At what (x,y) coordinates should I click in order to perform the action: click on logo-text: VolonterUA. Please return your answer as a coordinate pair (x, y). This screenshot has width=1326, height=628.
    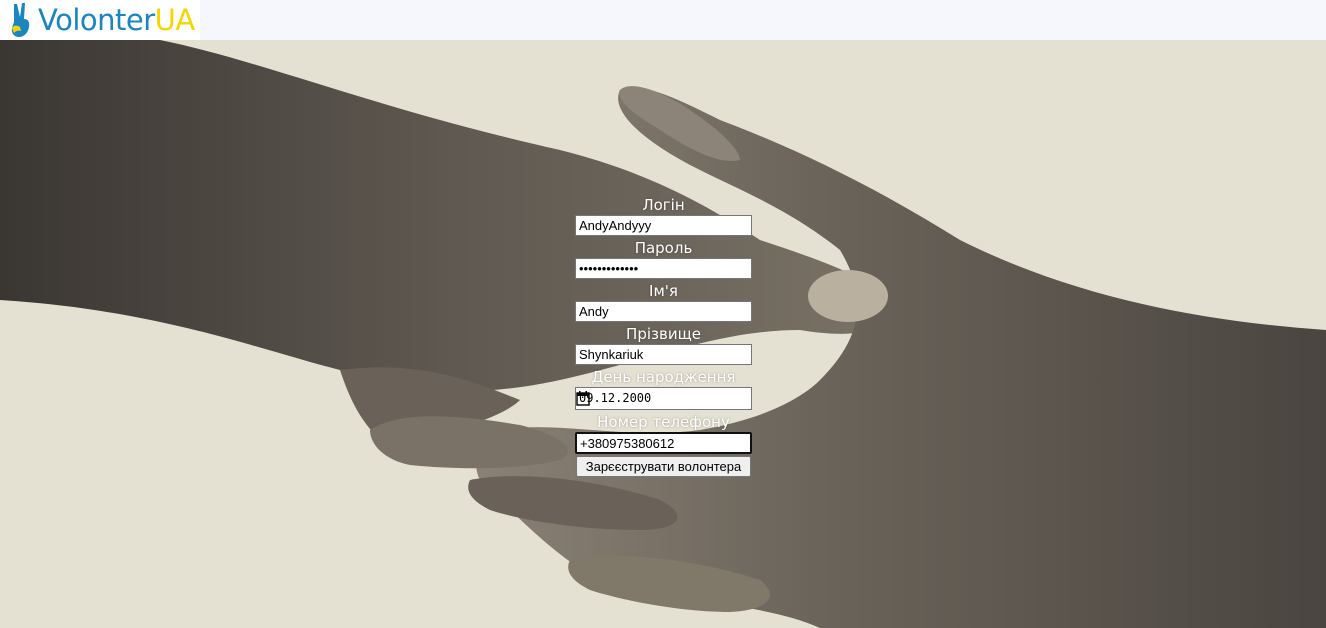
    Looking at the image, I should click on (116, 20).